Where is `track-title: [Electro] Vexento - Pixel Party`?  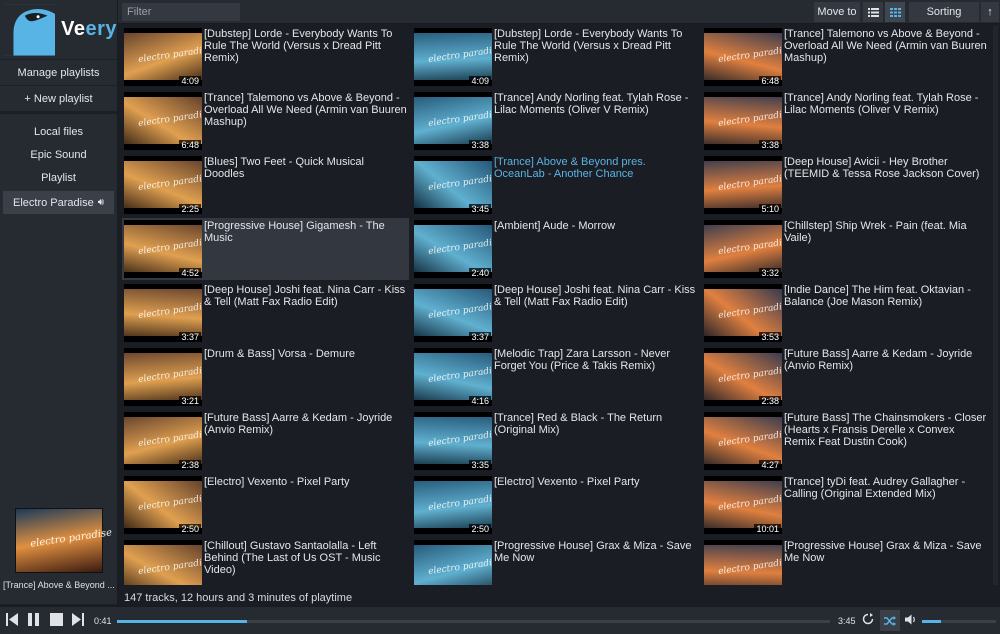
track-title: [Electro] Vexento - Pixel Party is located at coordinates (277, 482).